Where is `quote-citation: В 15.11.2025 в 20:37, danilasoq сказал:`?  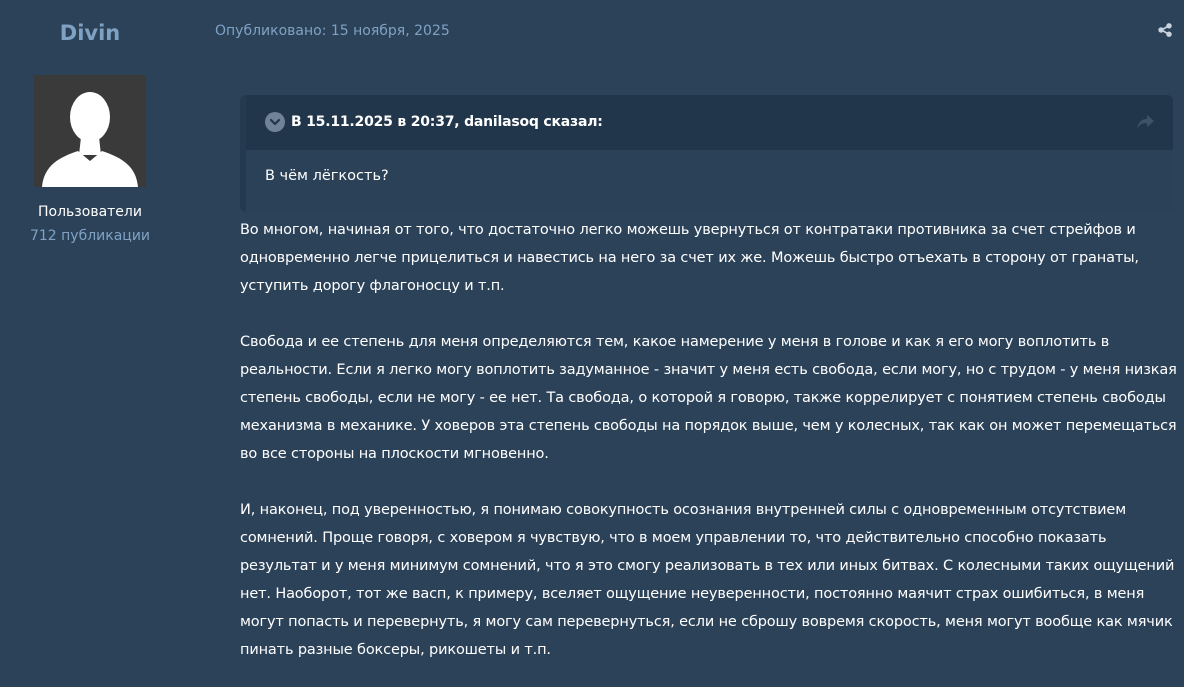
quote-citation: В 15.11.2025 в 20:37, danilasoq сказал: is located at coordinates (447, 122).